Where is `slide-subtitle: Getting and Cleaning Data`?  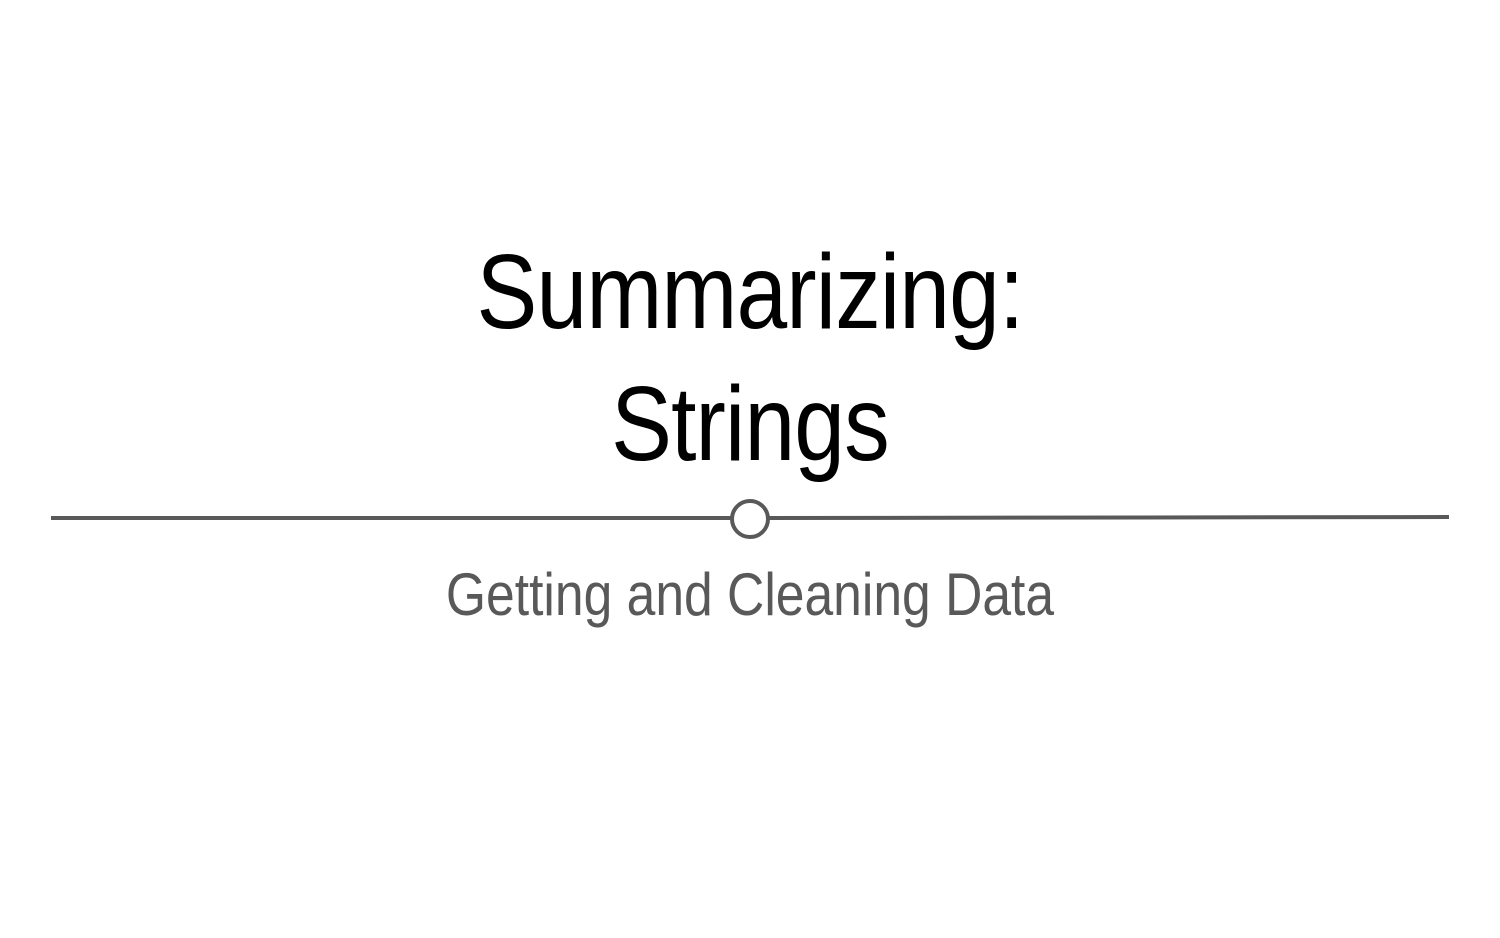 slide-subtitle: Getting and Cleaning Data is located at coordinates (750, 594).